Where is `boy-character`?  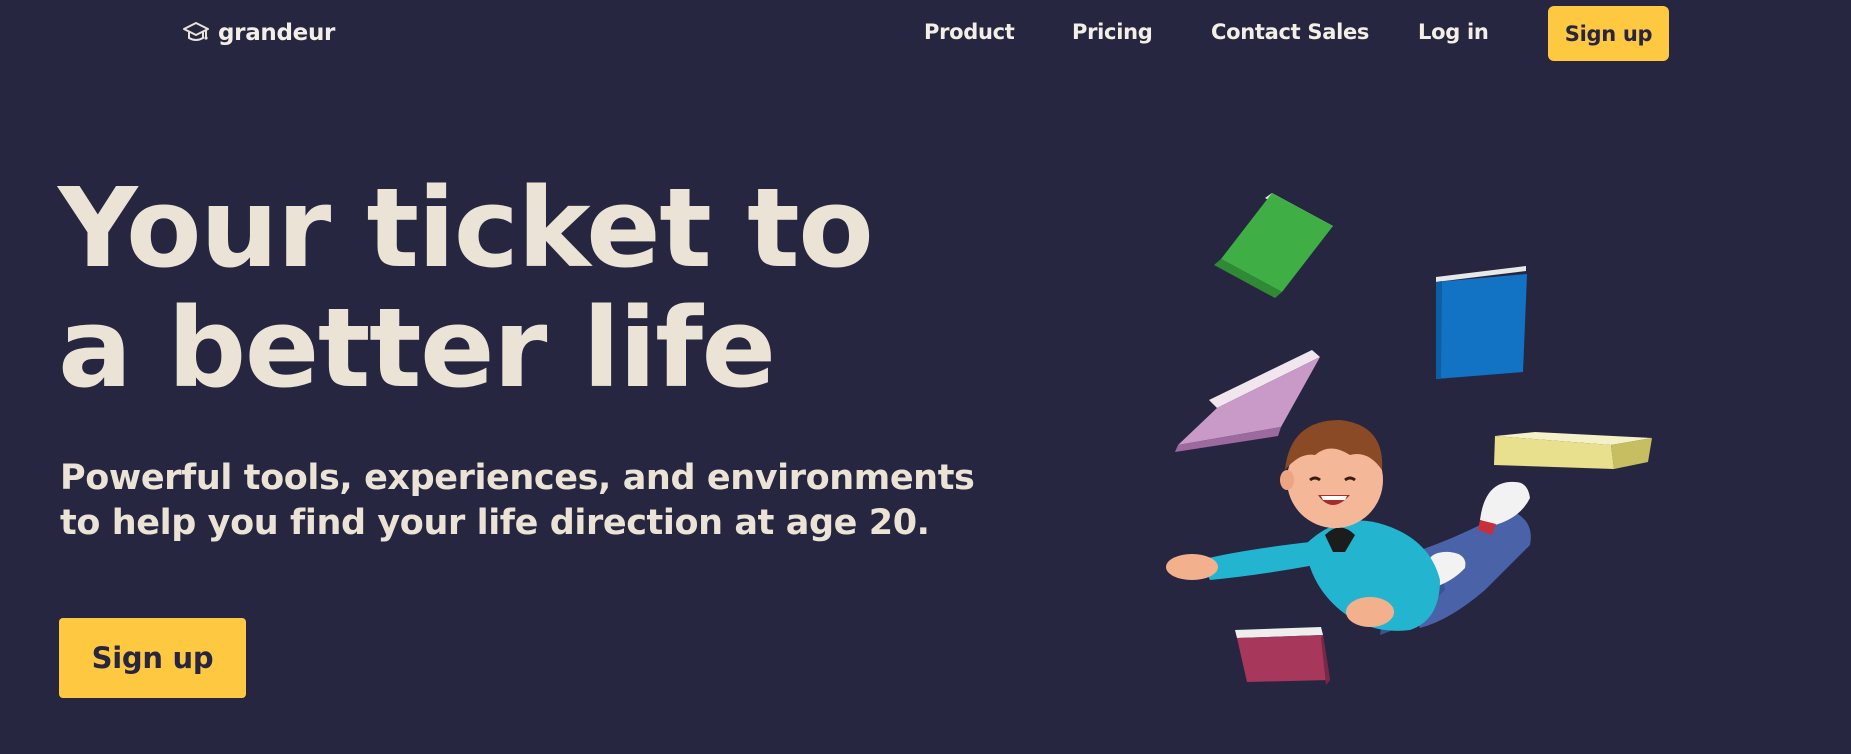 boy-character is located at coordinates (1348, 527).